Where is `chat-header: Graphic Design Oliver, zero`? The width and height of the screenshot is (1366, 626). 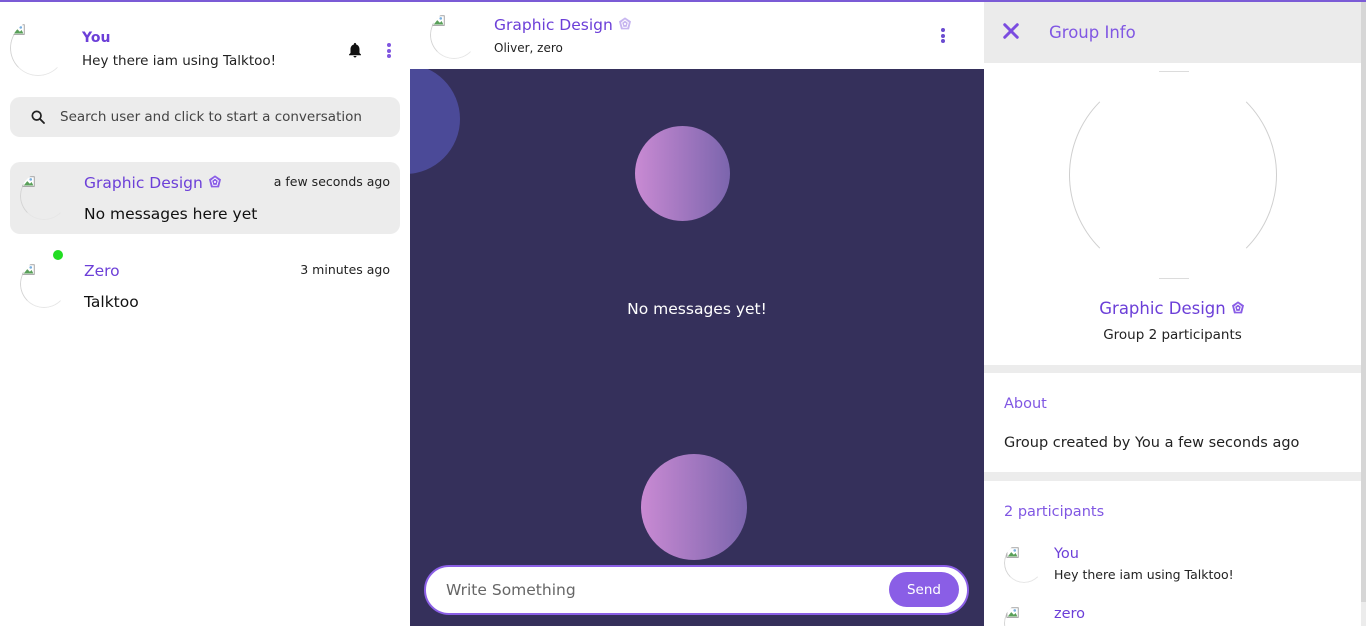 chat-header: Graphic Design Oliver, zero is located at coordinates (697, 35).